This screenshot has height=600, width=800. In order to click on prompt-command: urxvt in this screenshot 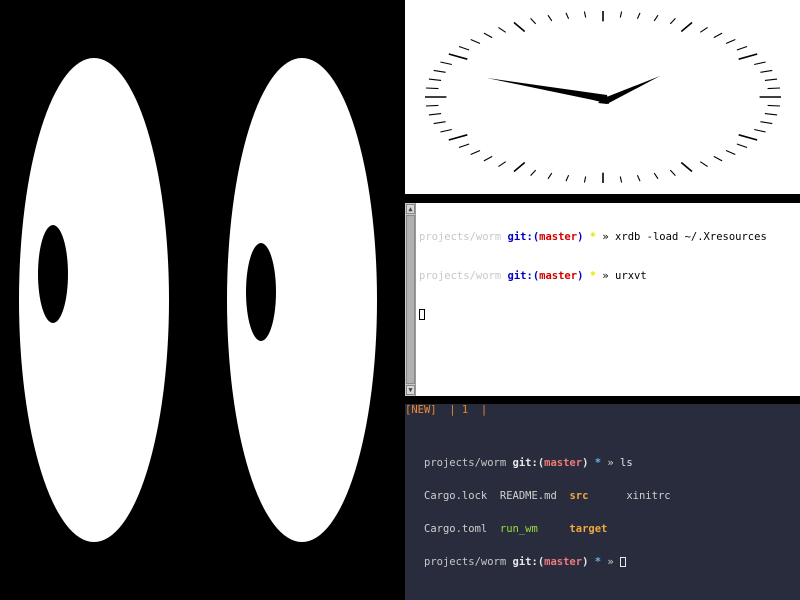, I will do `click(631, 276)`.